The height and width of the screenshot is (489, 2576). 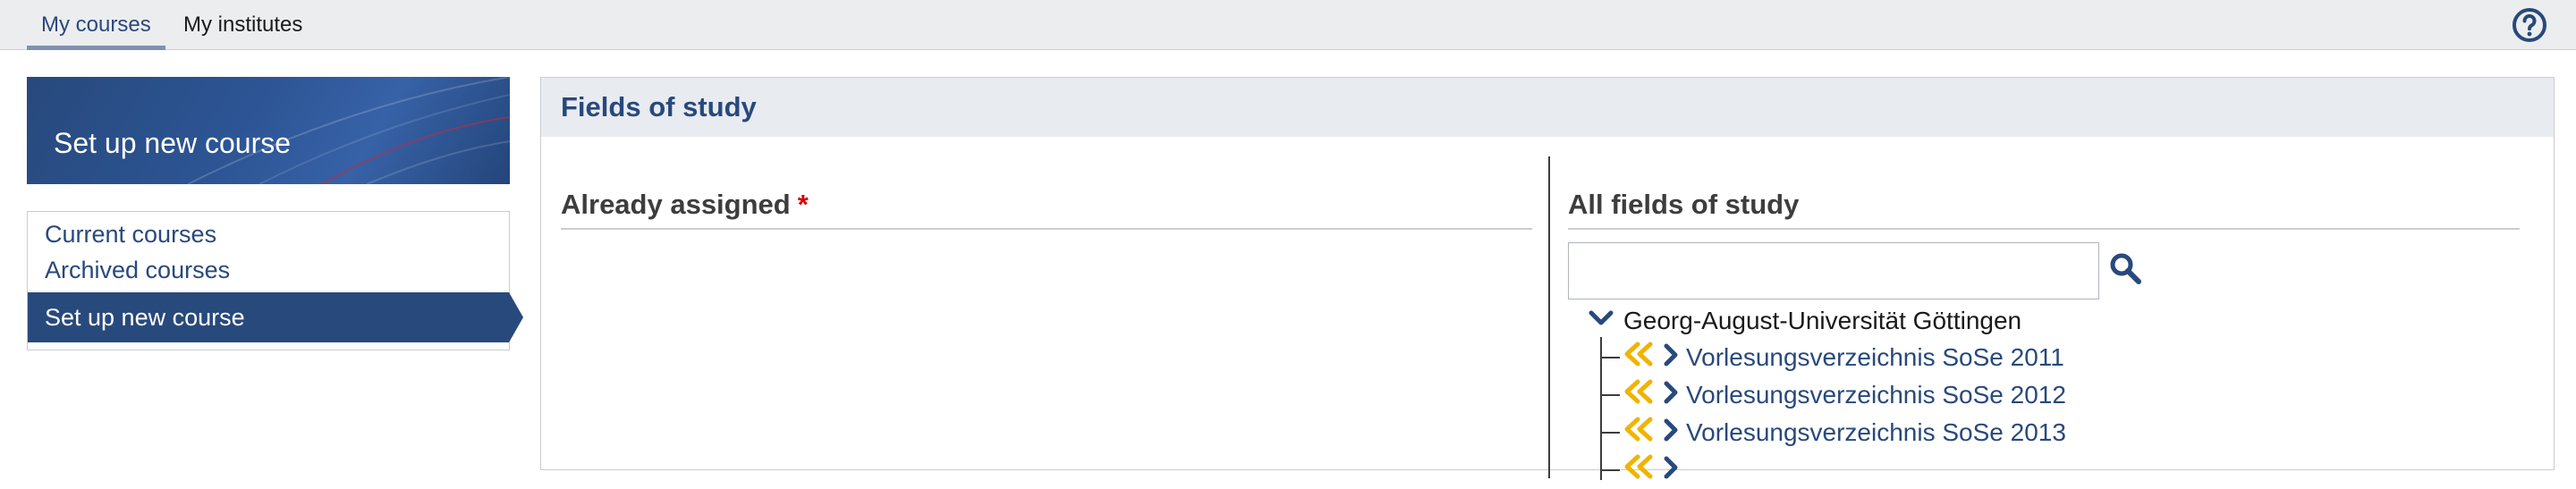 What do you see at coordinates (1876, 395) in the screenshot?
I see `tree-item-label: Vorlesungsverzeichnis SoSe 2012` at bounding box center [1876, 395].